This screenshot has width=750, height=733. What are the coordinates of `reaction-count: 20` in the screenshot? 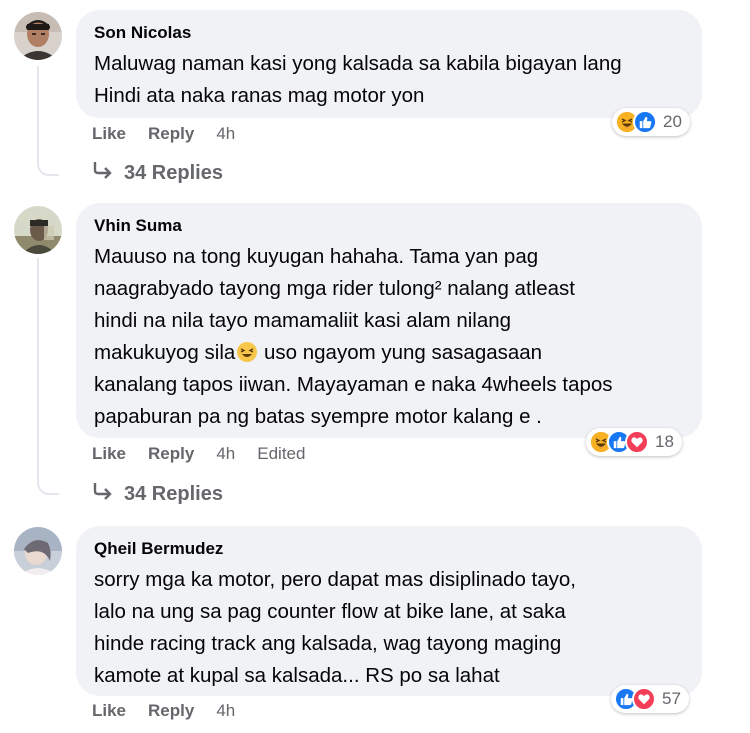 It's located at (672, 121).